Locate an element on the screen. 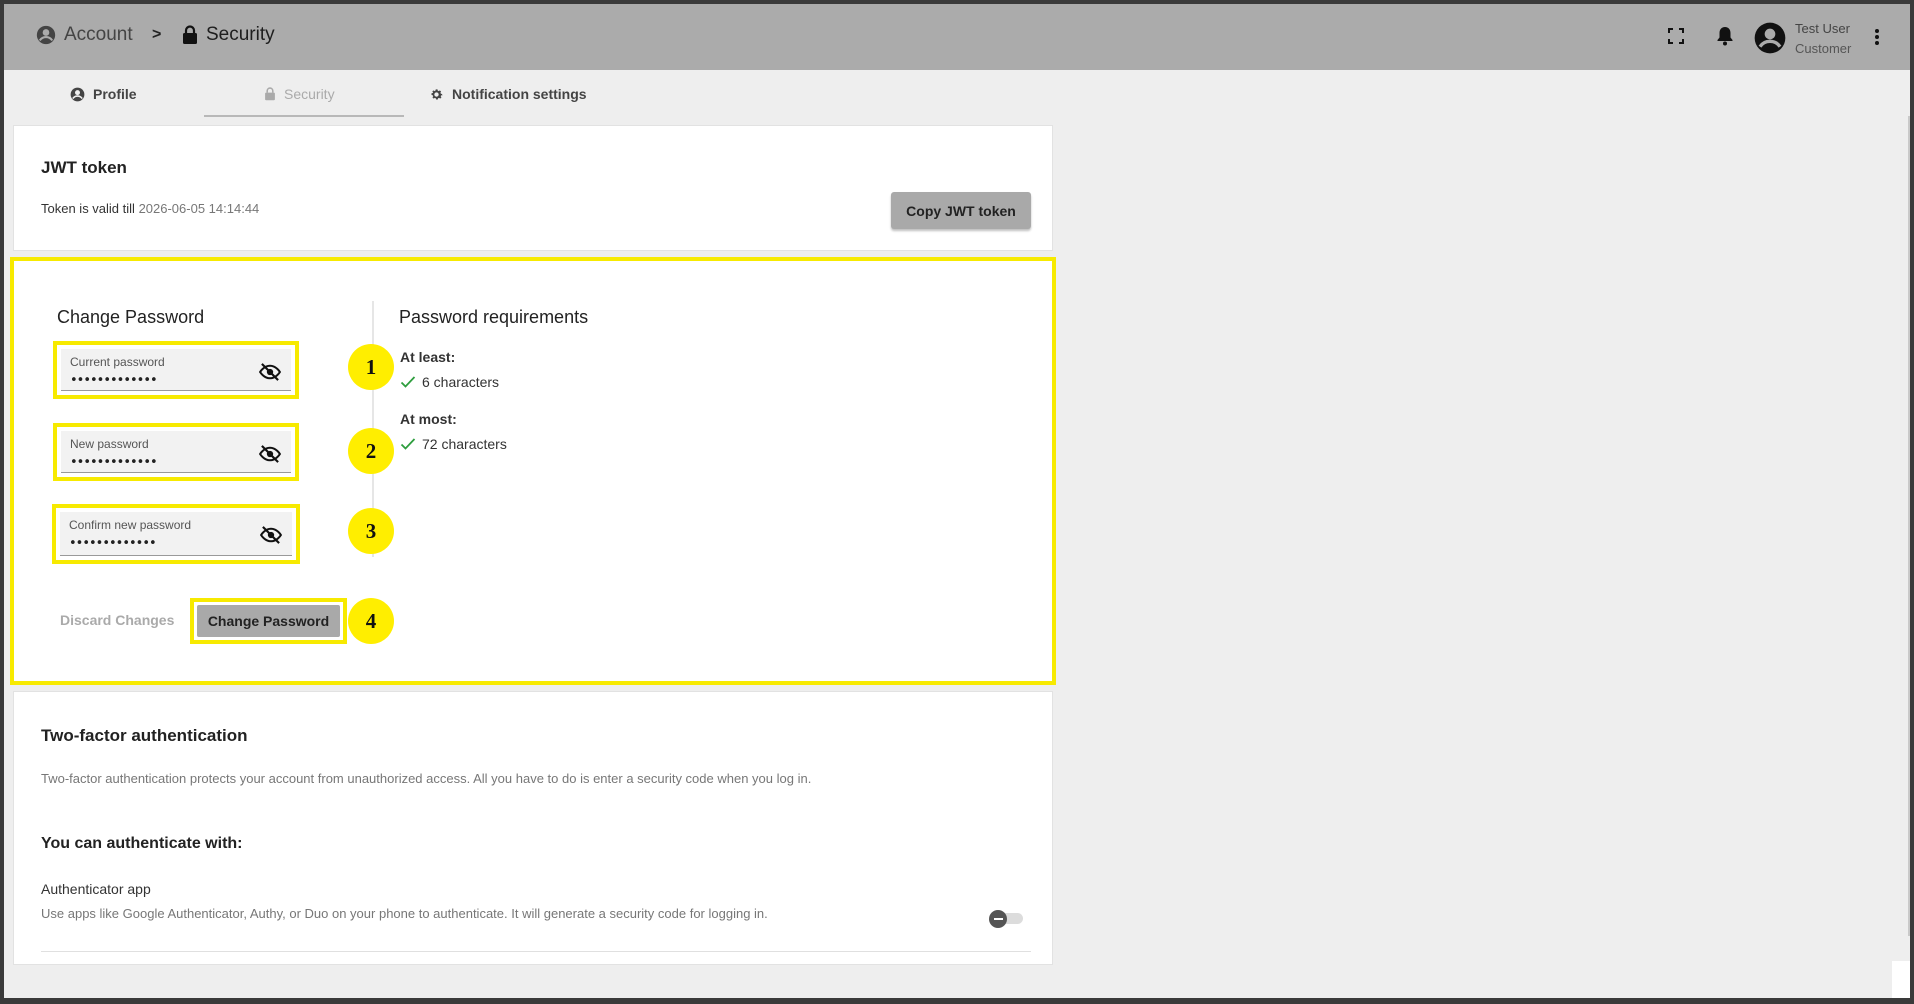  jwt-valid-label: Token is valid till is located at coordinates (88, 208).